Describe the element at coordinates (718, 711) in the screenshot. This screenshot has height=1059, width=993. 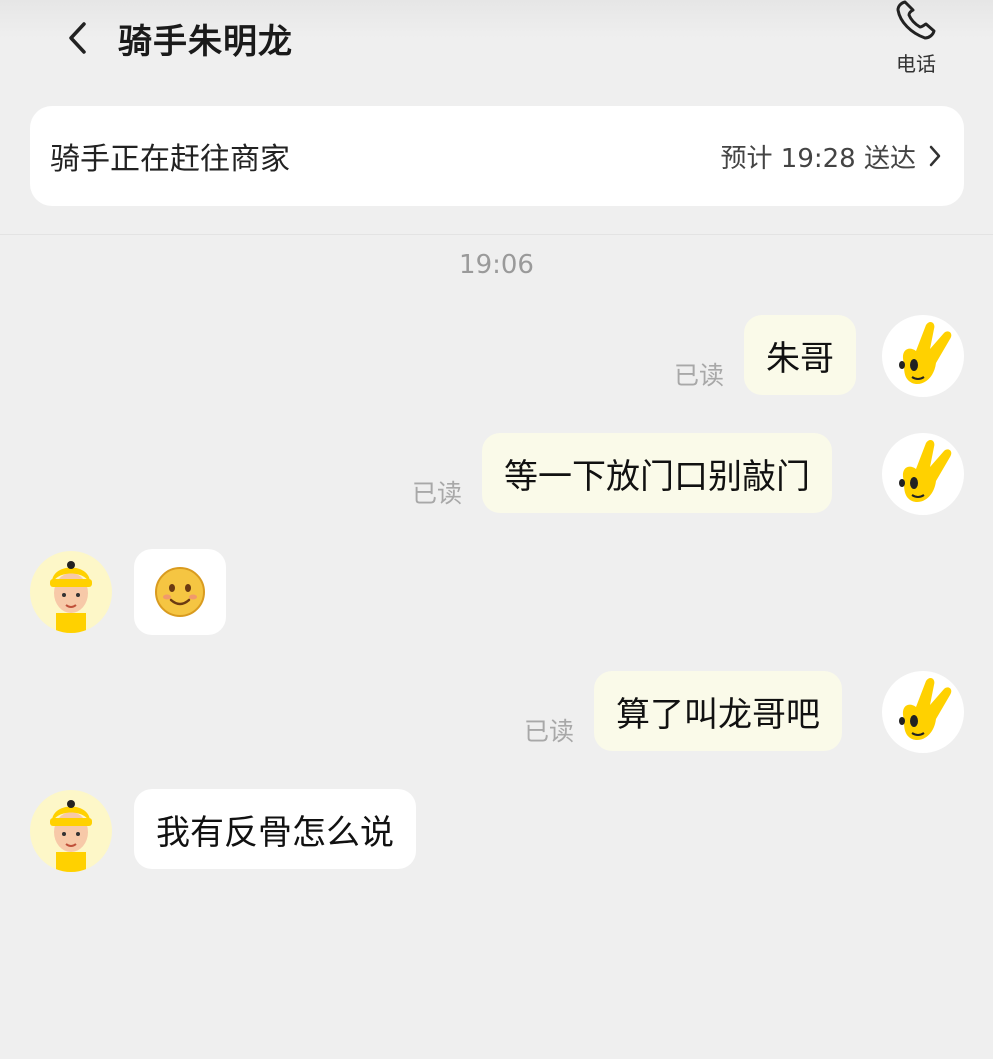
I see `outgoing-message: 算了叫龙哥吧` at that location.